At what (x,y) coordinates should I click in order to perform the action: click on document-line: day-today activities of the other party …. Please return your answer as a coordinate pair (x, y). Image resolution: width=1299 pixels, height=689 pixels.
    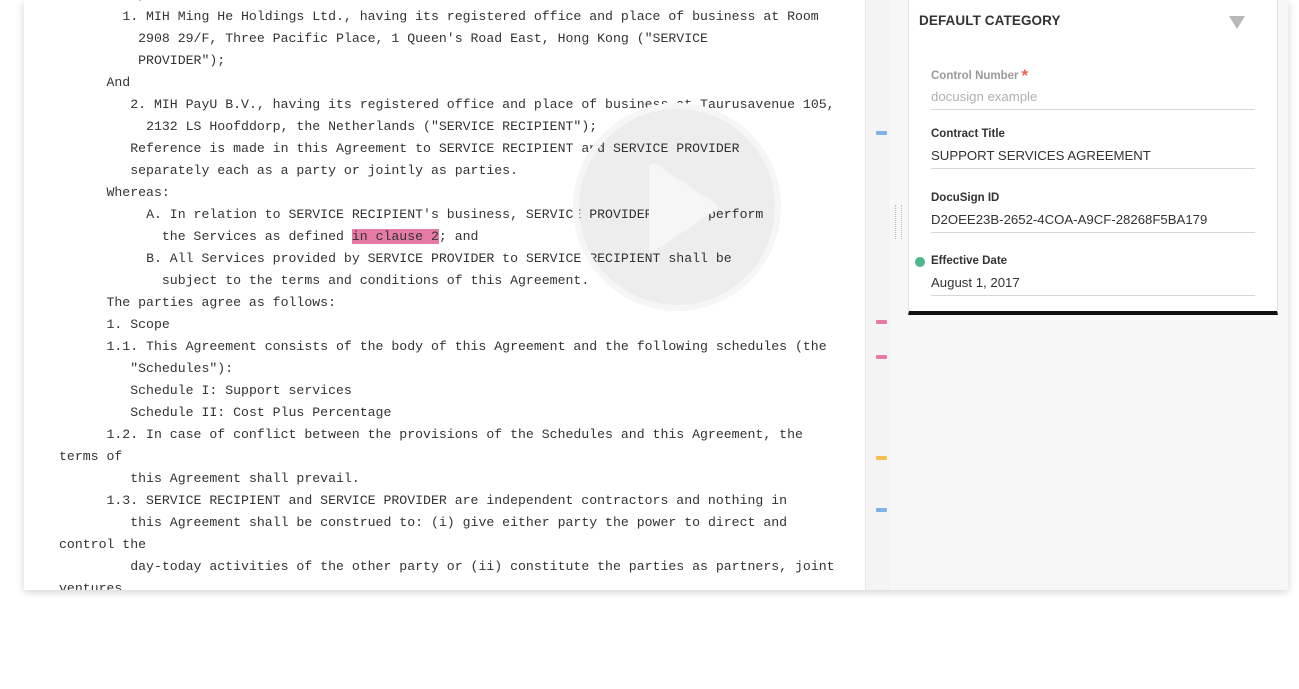
    Looking at the image, I should click on (447, 567).